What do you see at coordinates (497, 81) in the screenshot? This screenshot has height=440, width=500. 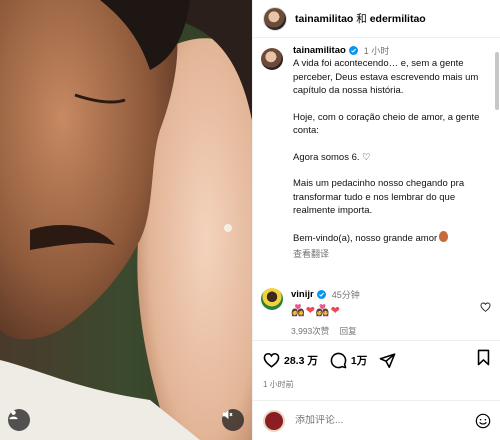 I see `scrollbar-thumb` at bounding box center [497, 81].